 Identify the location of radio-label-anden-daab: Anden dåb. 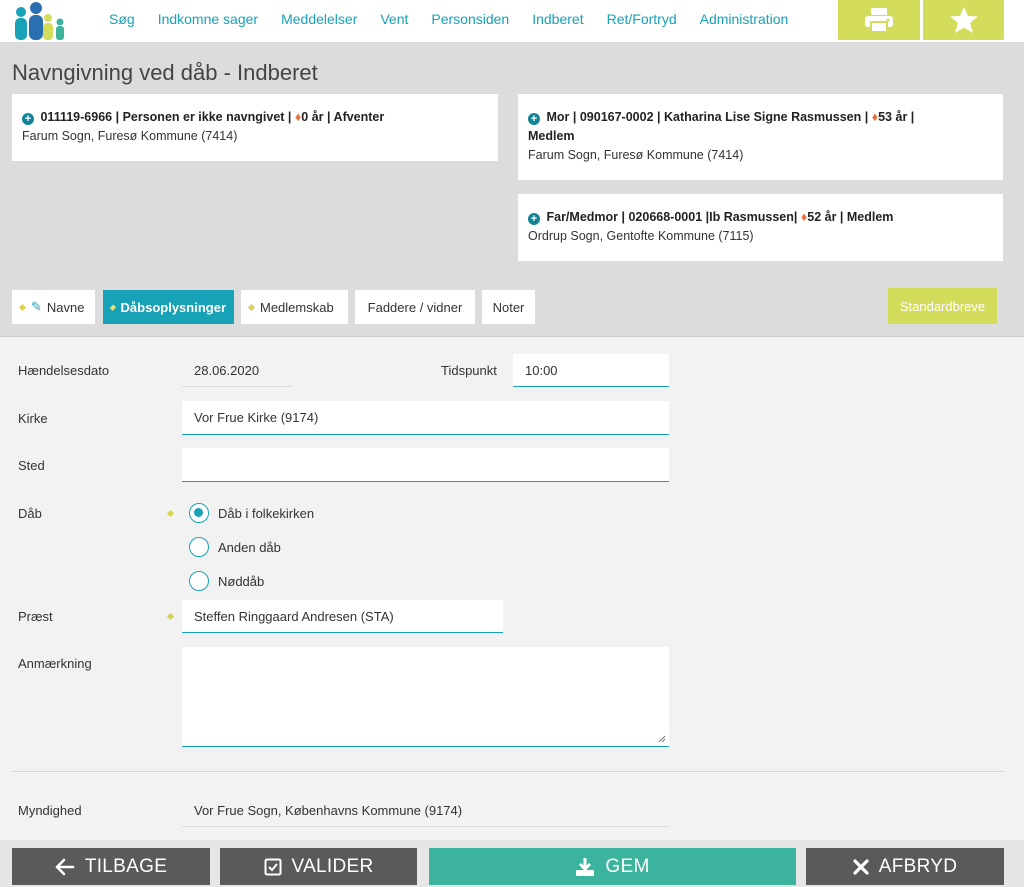
(249, 547).